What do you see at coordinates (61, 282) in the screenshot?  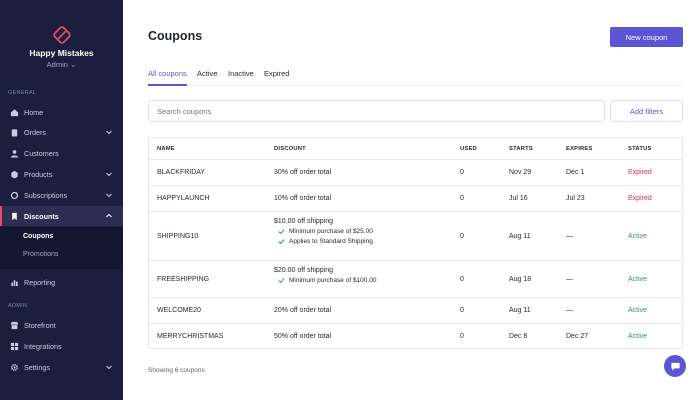 I see `sidebar-item-reporting: Reporting` at bounding box center [61, 282].